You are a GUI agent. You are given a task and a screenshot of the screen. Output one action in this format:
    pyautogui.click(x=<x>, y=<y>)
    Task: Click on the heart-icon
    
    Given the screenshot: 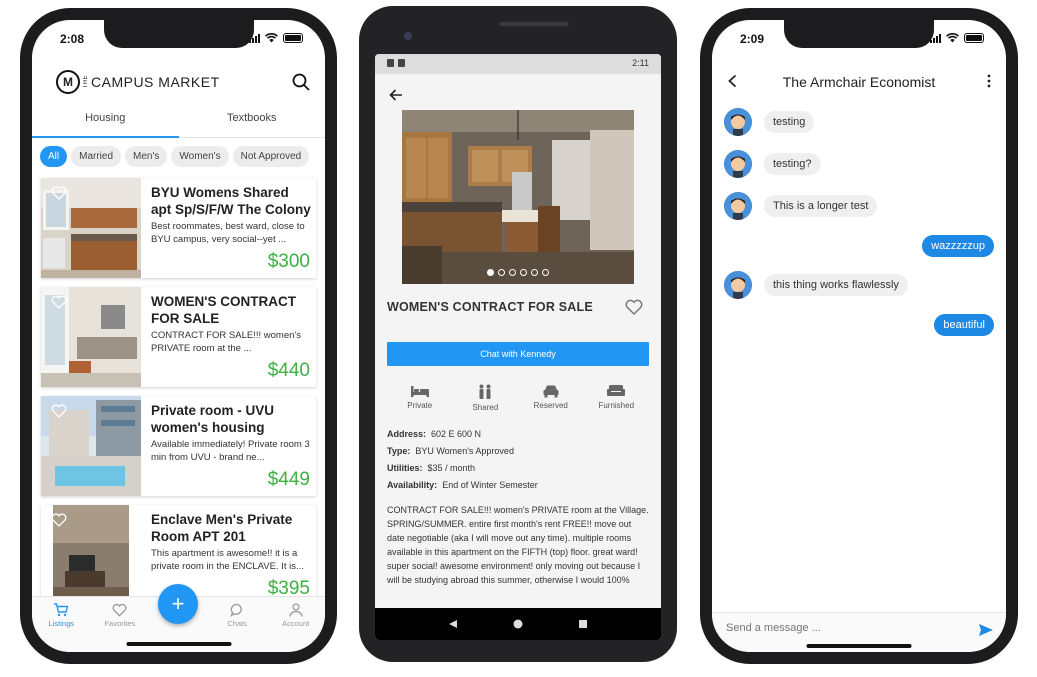 What is the action you would take?
    pyautogui.click(x=119, y=610)
    